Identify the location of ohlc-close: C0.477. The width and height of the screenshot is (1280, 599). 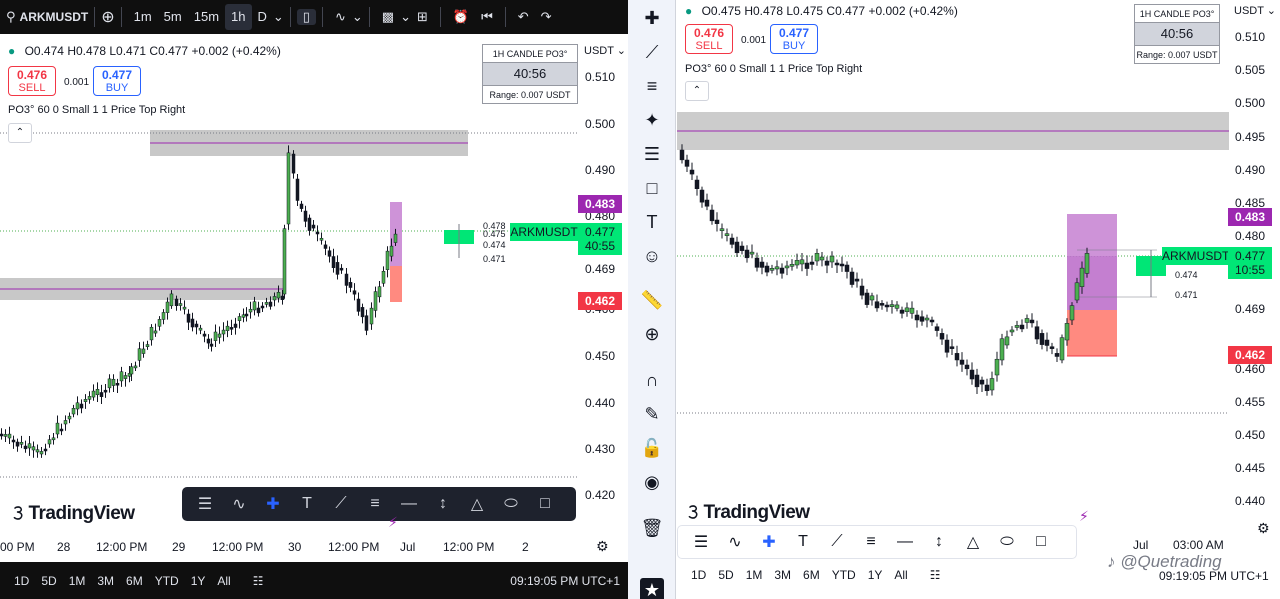
(846, 11).